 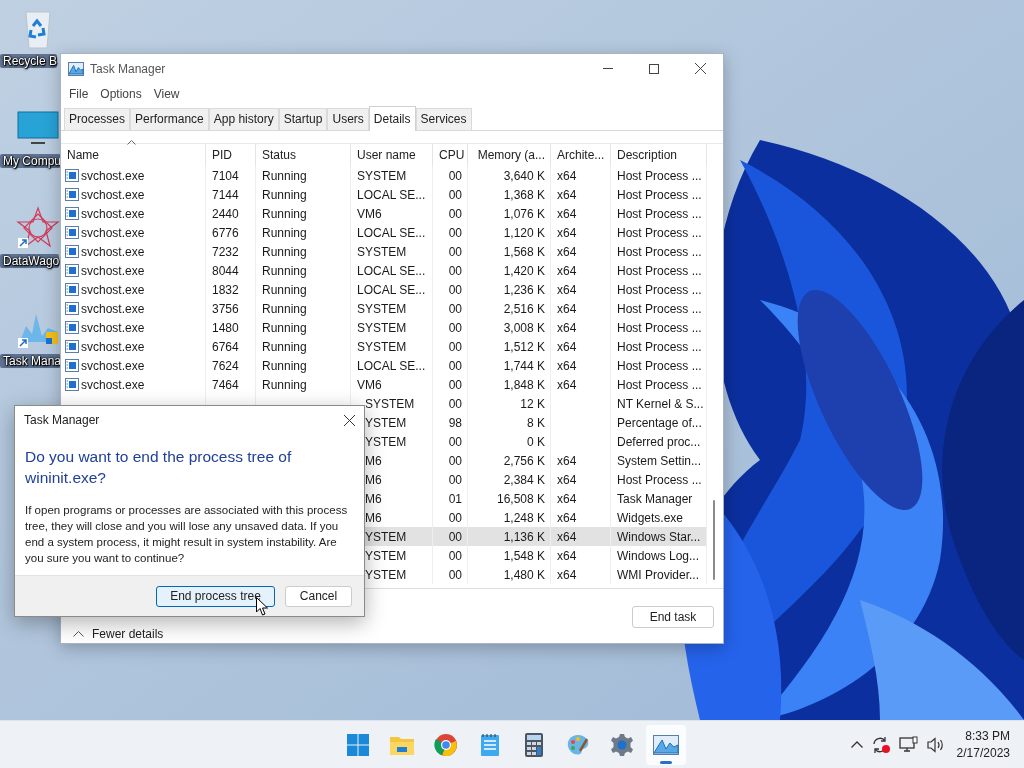 I want to click on confirm-button: End process tree, so click(x=215, y=596).